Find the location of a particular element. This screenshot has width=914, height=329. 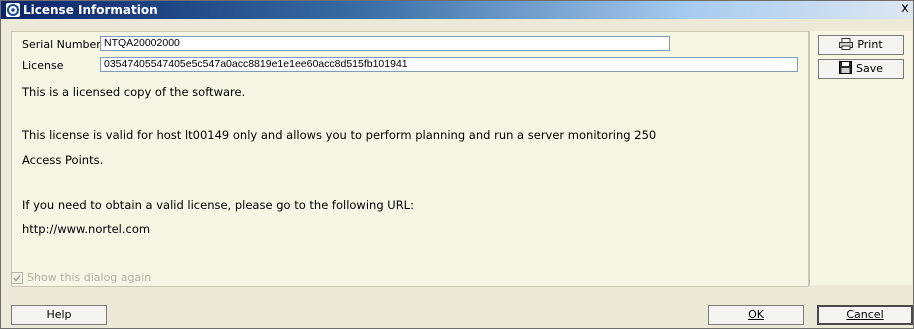

licensed-copy-text: This is a licensed copy of the software. is located at coordinates (134, 92).